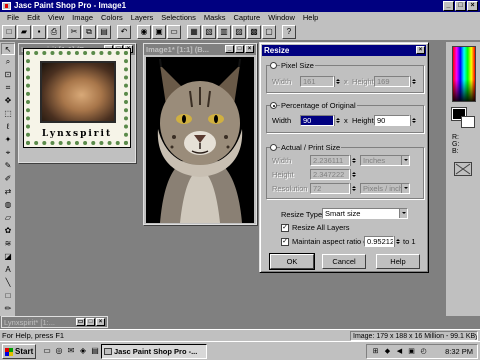 The height and width of the screenshot is (360, 480). What do you see at coordinates (83, 351) in the screenshot?
I see `channels-icon: ◈` at bounding box center [83, 351].